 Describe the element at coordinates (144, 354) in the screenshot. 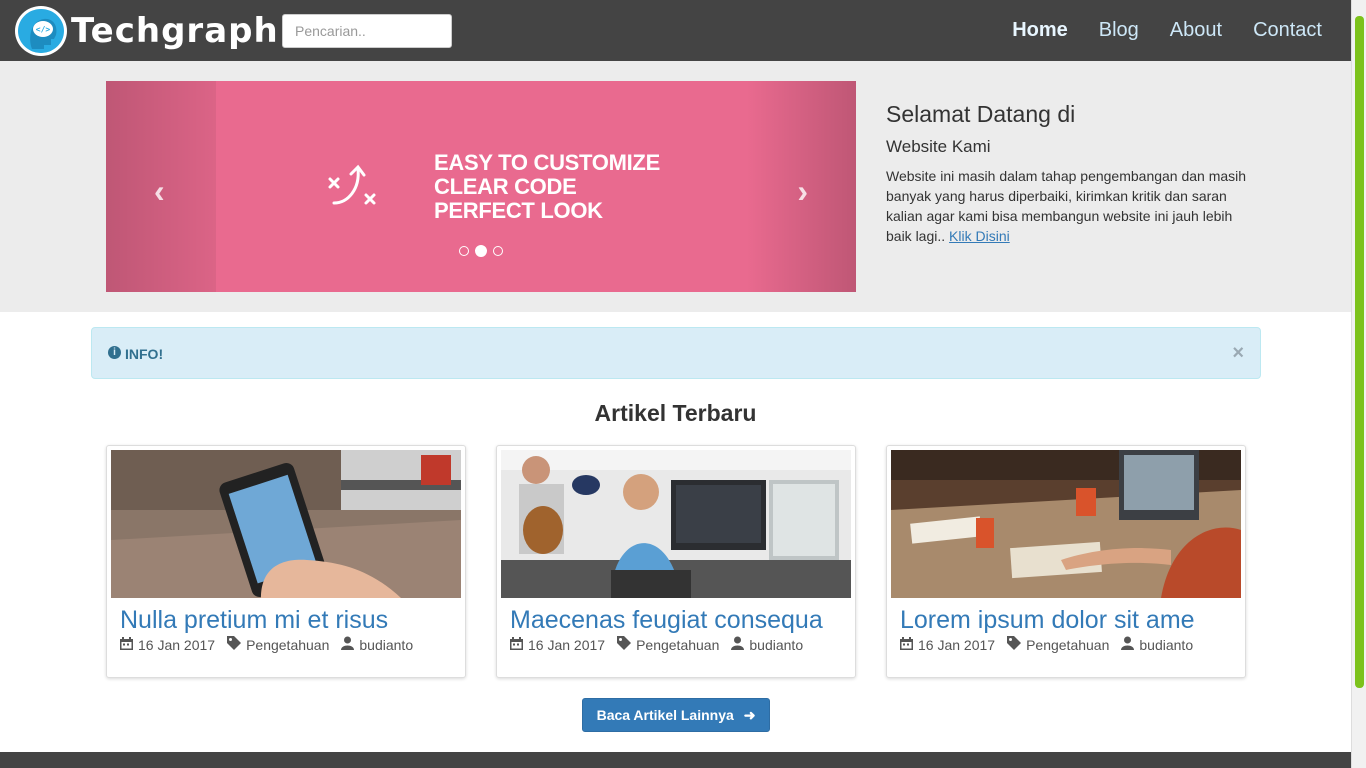

I see `alert-label: INFO!` at that location.